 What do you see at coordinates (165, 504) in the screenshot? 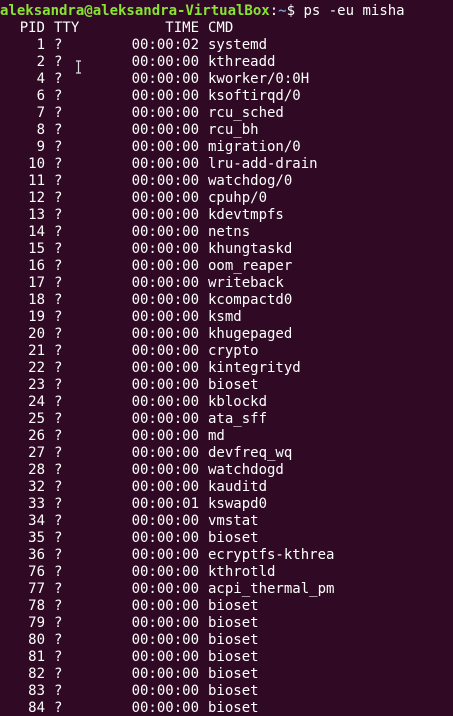
I see `process-time: 00:00:01` at bounding box center [165, 504].